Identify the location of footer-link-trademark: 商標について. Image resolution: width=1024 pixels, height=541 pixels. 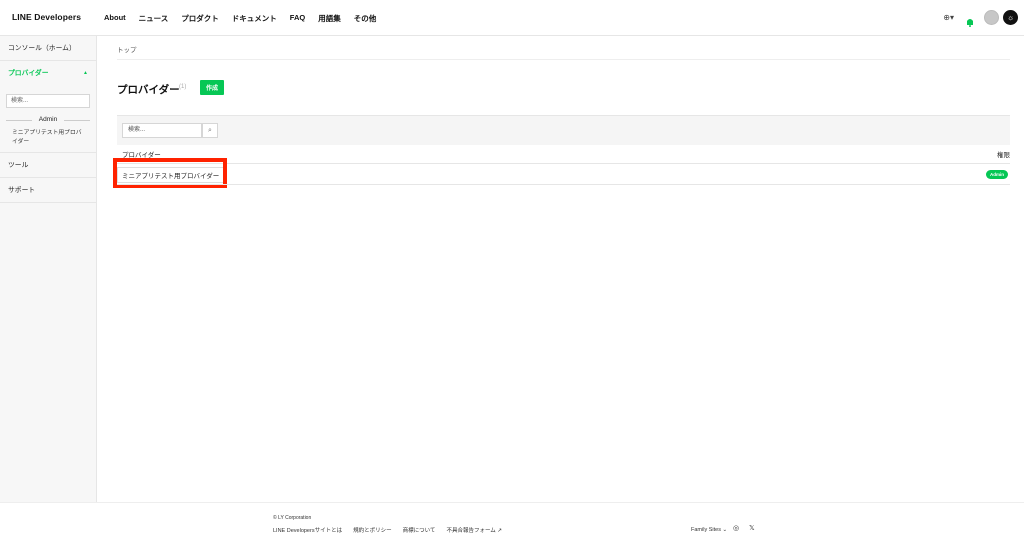
(419, 530).